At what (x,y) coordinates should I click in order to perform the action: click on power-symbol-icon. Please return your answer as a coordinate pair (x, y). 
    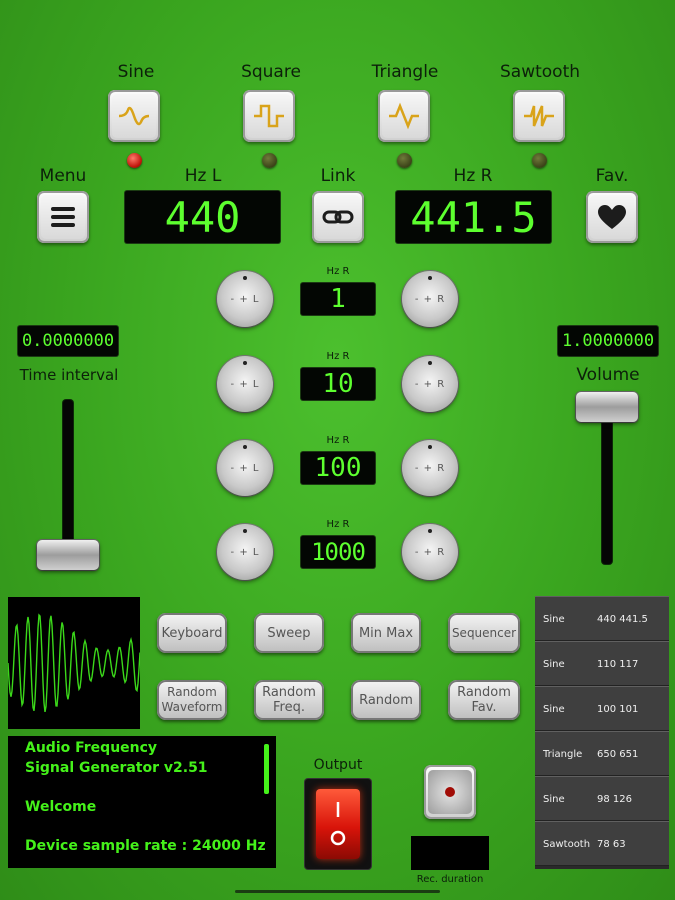
    Looking at the image, I should click on (338, 824).